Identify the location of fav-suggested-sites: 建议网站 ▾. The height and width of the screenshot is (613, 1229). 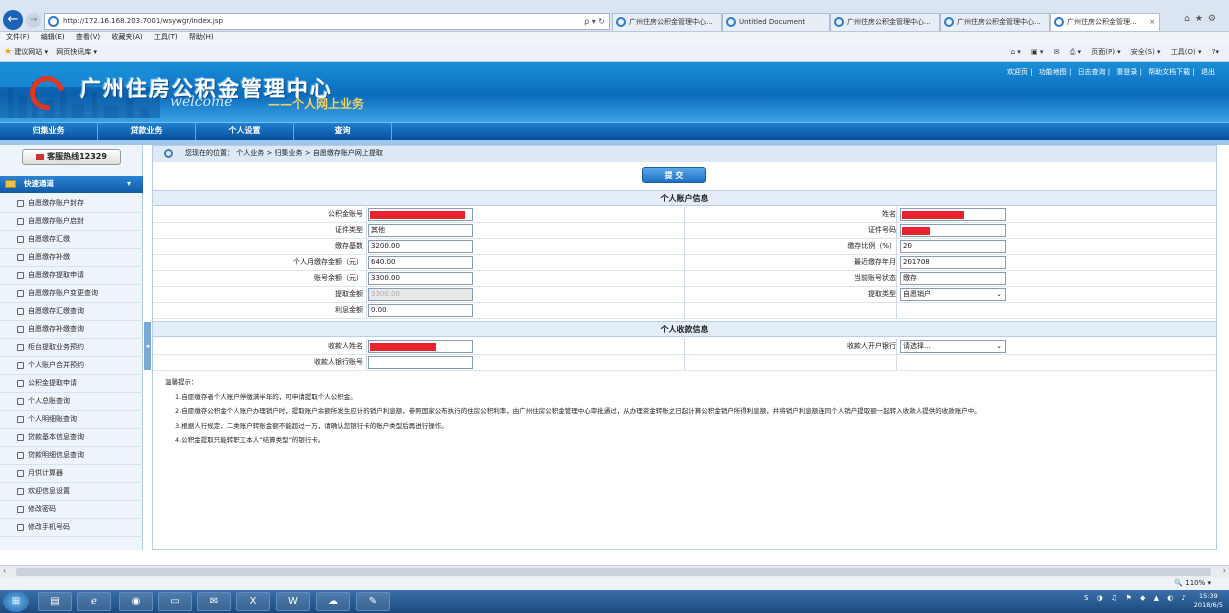
(31, 52).